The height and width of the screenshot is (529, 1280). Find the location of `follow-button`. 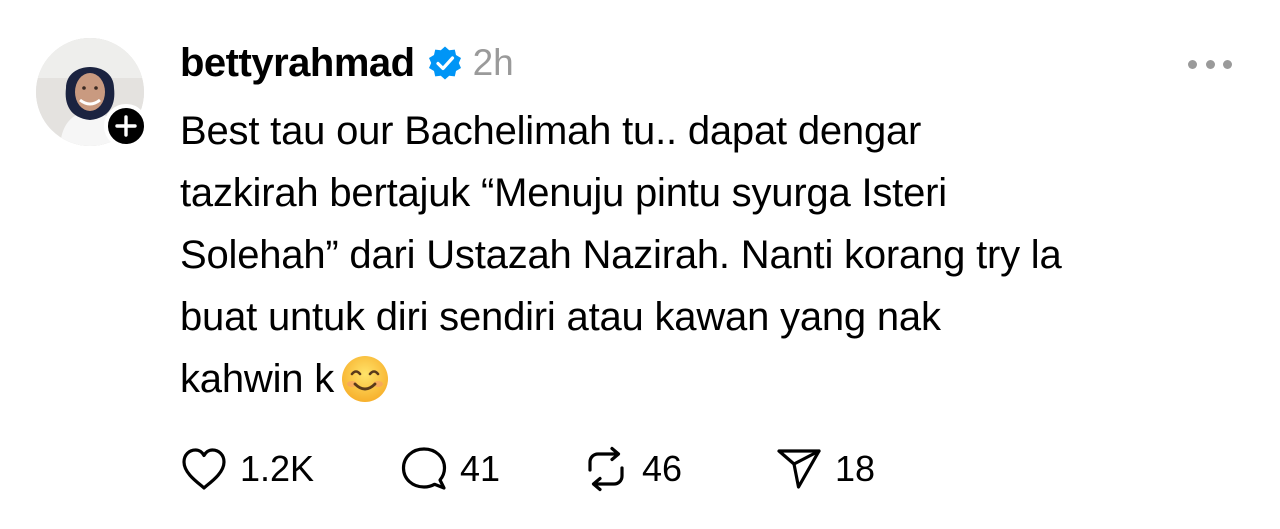

follow-button is located at coordinates (126, 126).